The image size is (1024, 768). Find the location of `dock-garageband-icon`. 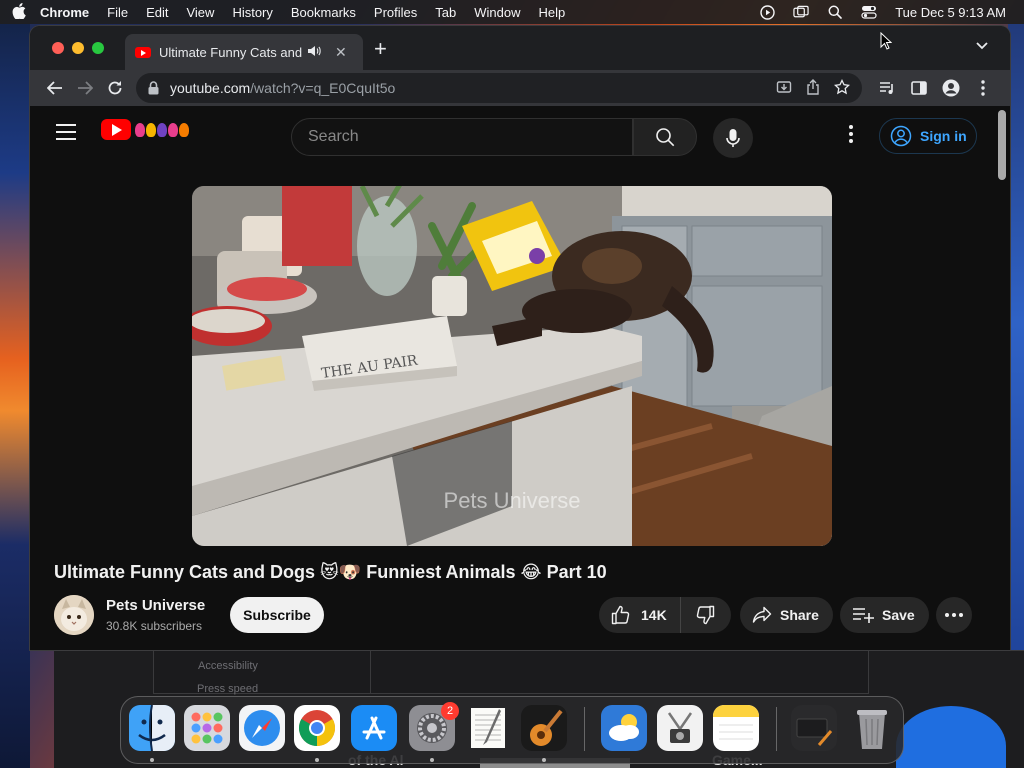

dock-garageband-icon is located at coordinates (544, 728).